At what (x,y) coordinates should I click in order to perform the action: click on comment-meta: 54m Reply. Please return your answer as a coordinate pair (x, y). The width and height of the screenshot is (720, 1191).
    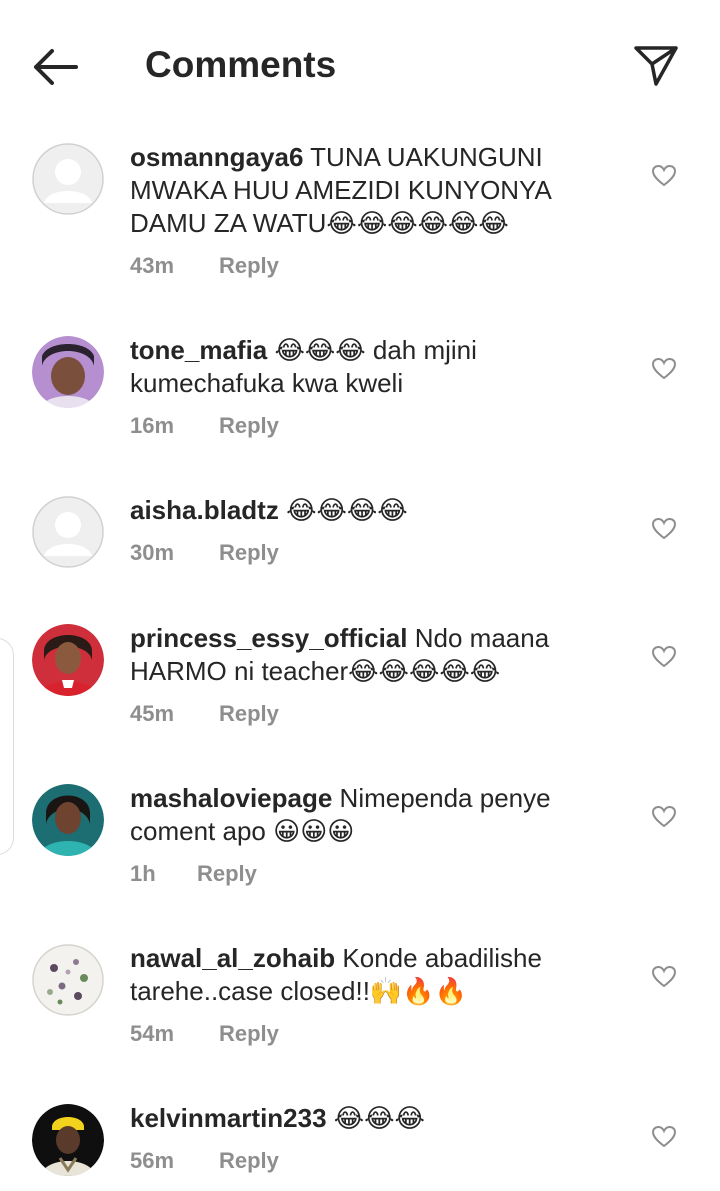
    Looking at the image, I should click on (204, 1034).